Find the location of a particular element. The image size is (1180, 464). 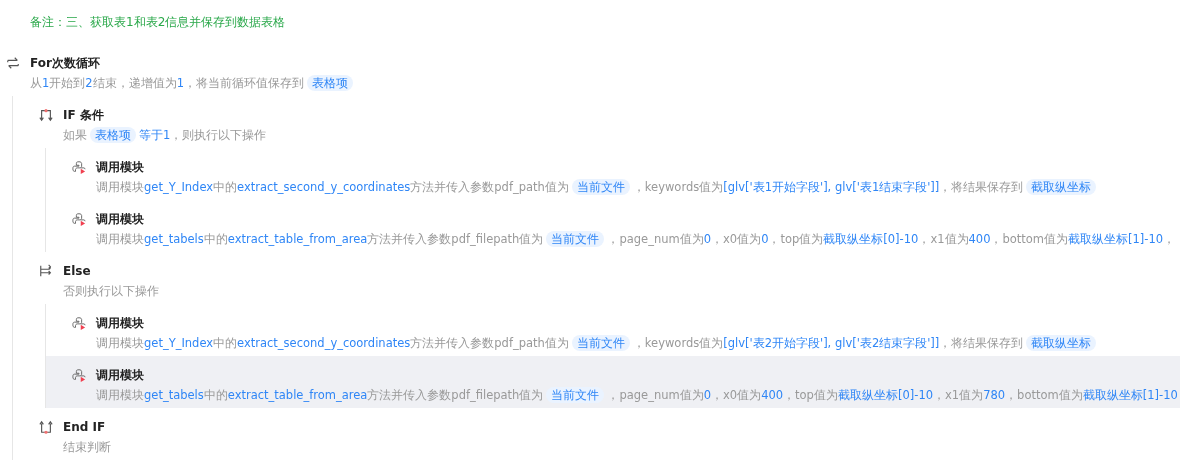

step-row: 调用模块 调用模块get_tabels中的extract_table_from_area方法并传入参数pdf_filepath值为 当前文件 ，page_num值为0，x0值为0，top值为截取纵坐标[0]-10，x1值为400，bottom值为截取纵坐标[1]-10， is located at coordinates (623, 226).